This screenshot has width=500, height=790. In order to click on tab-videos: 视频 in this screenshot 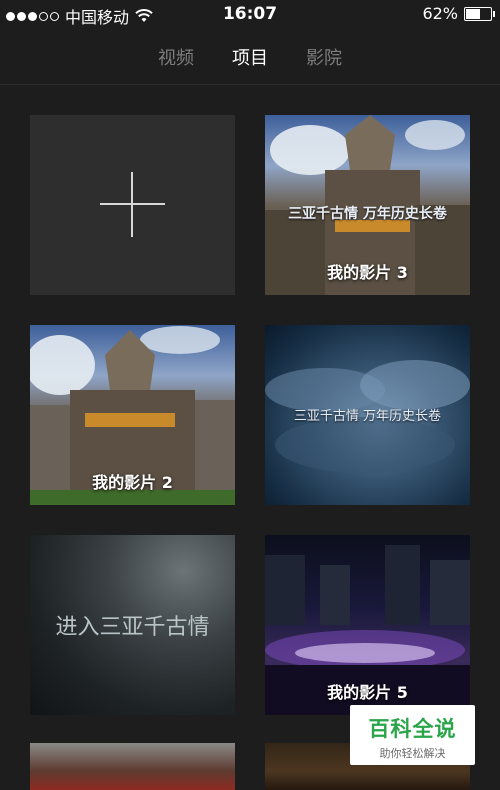, I will do `click(176, 60)`.